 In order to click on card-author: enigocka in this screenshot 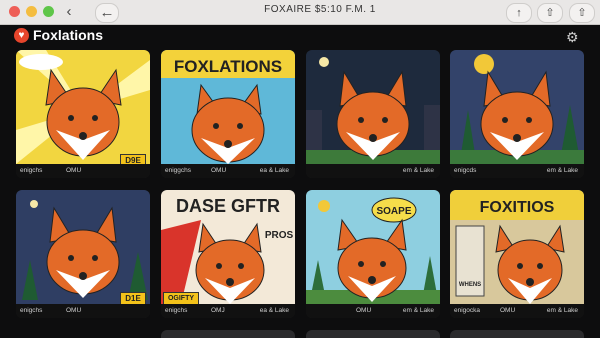, I will do `click(467, 310)`.